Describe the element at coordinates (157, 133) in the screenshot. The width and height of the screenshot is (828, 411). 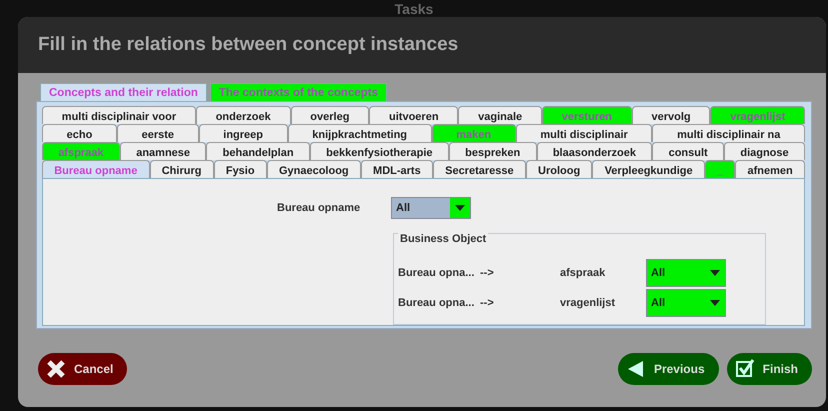
I see `tab: eerste` at that location.